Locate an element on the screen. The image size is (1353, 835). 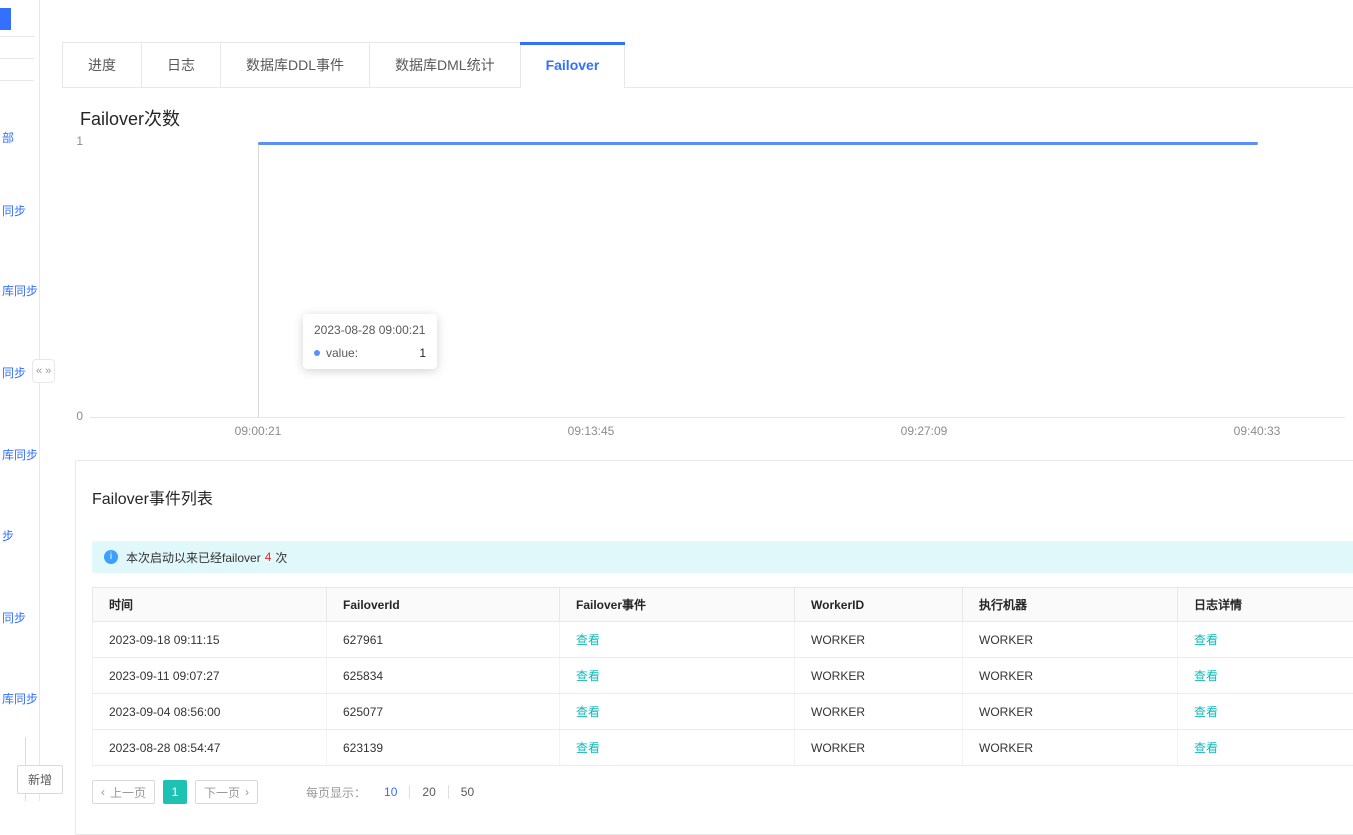
column-header-failover-event: Failover事件 is located at coordinates (677, 605).